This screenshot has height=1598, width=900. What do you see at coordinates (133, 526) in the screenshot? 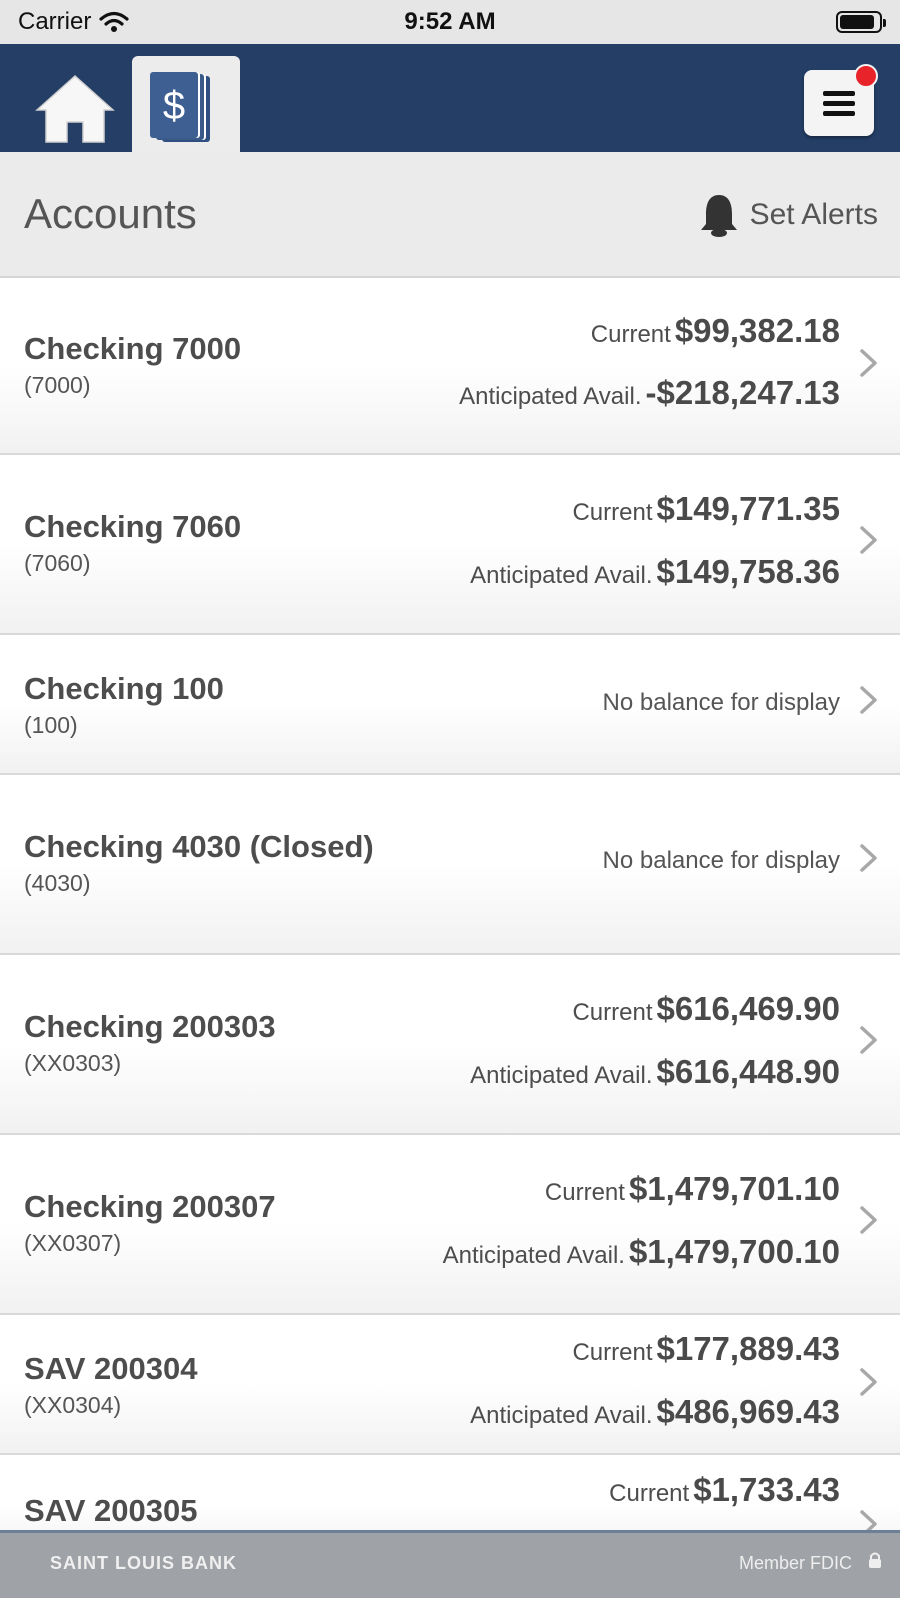
I see `account-name: Checking 7060` at bounding box center [133, 526].